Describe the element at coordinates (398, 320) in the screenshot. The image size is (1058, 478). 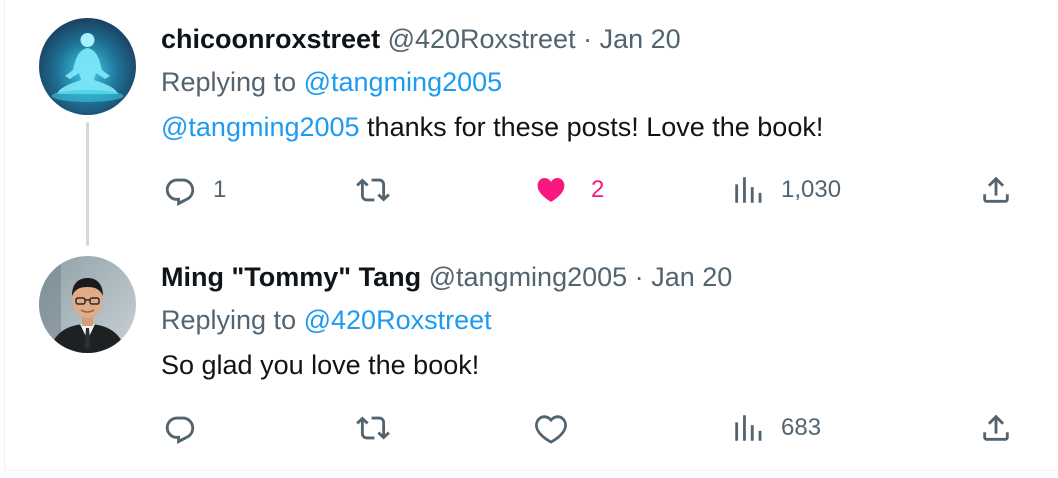
I see `replying-to-mention-link: @420Roxstreet` at that location.